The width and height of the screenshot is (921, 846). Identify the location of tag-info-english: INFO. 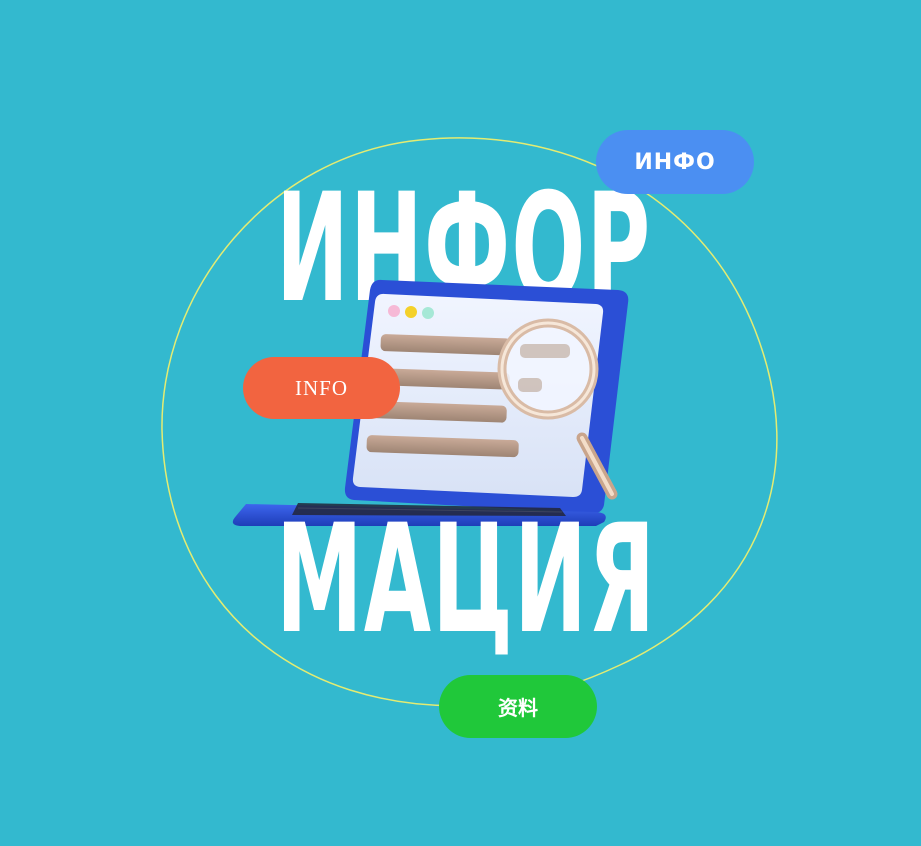
(321, 388).